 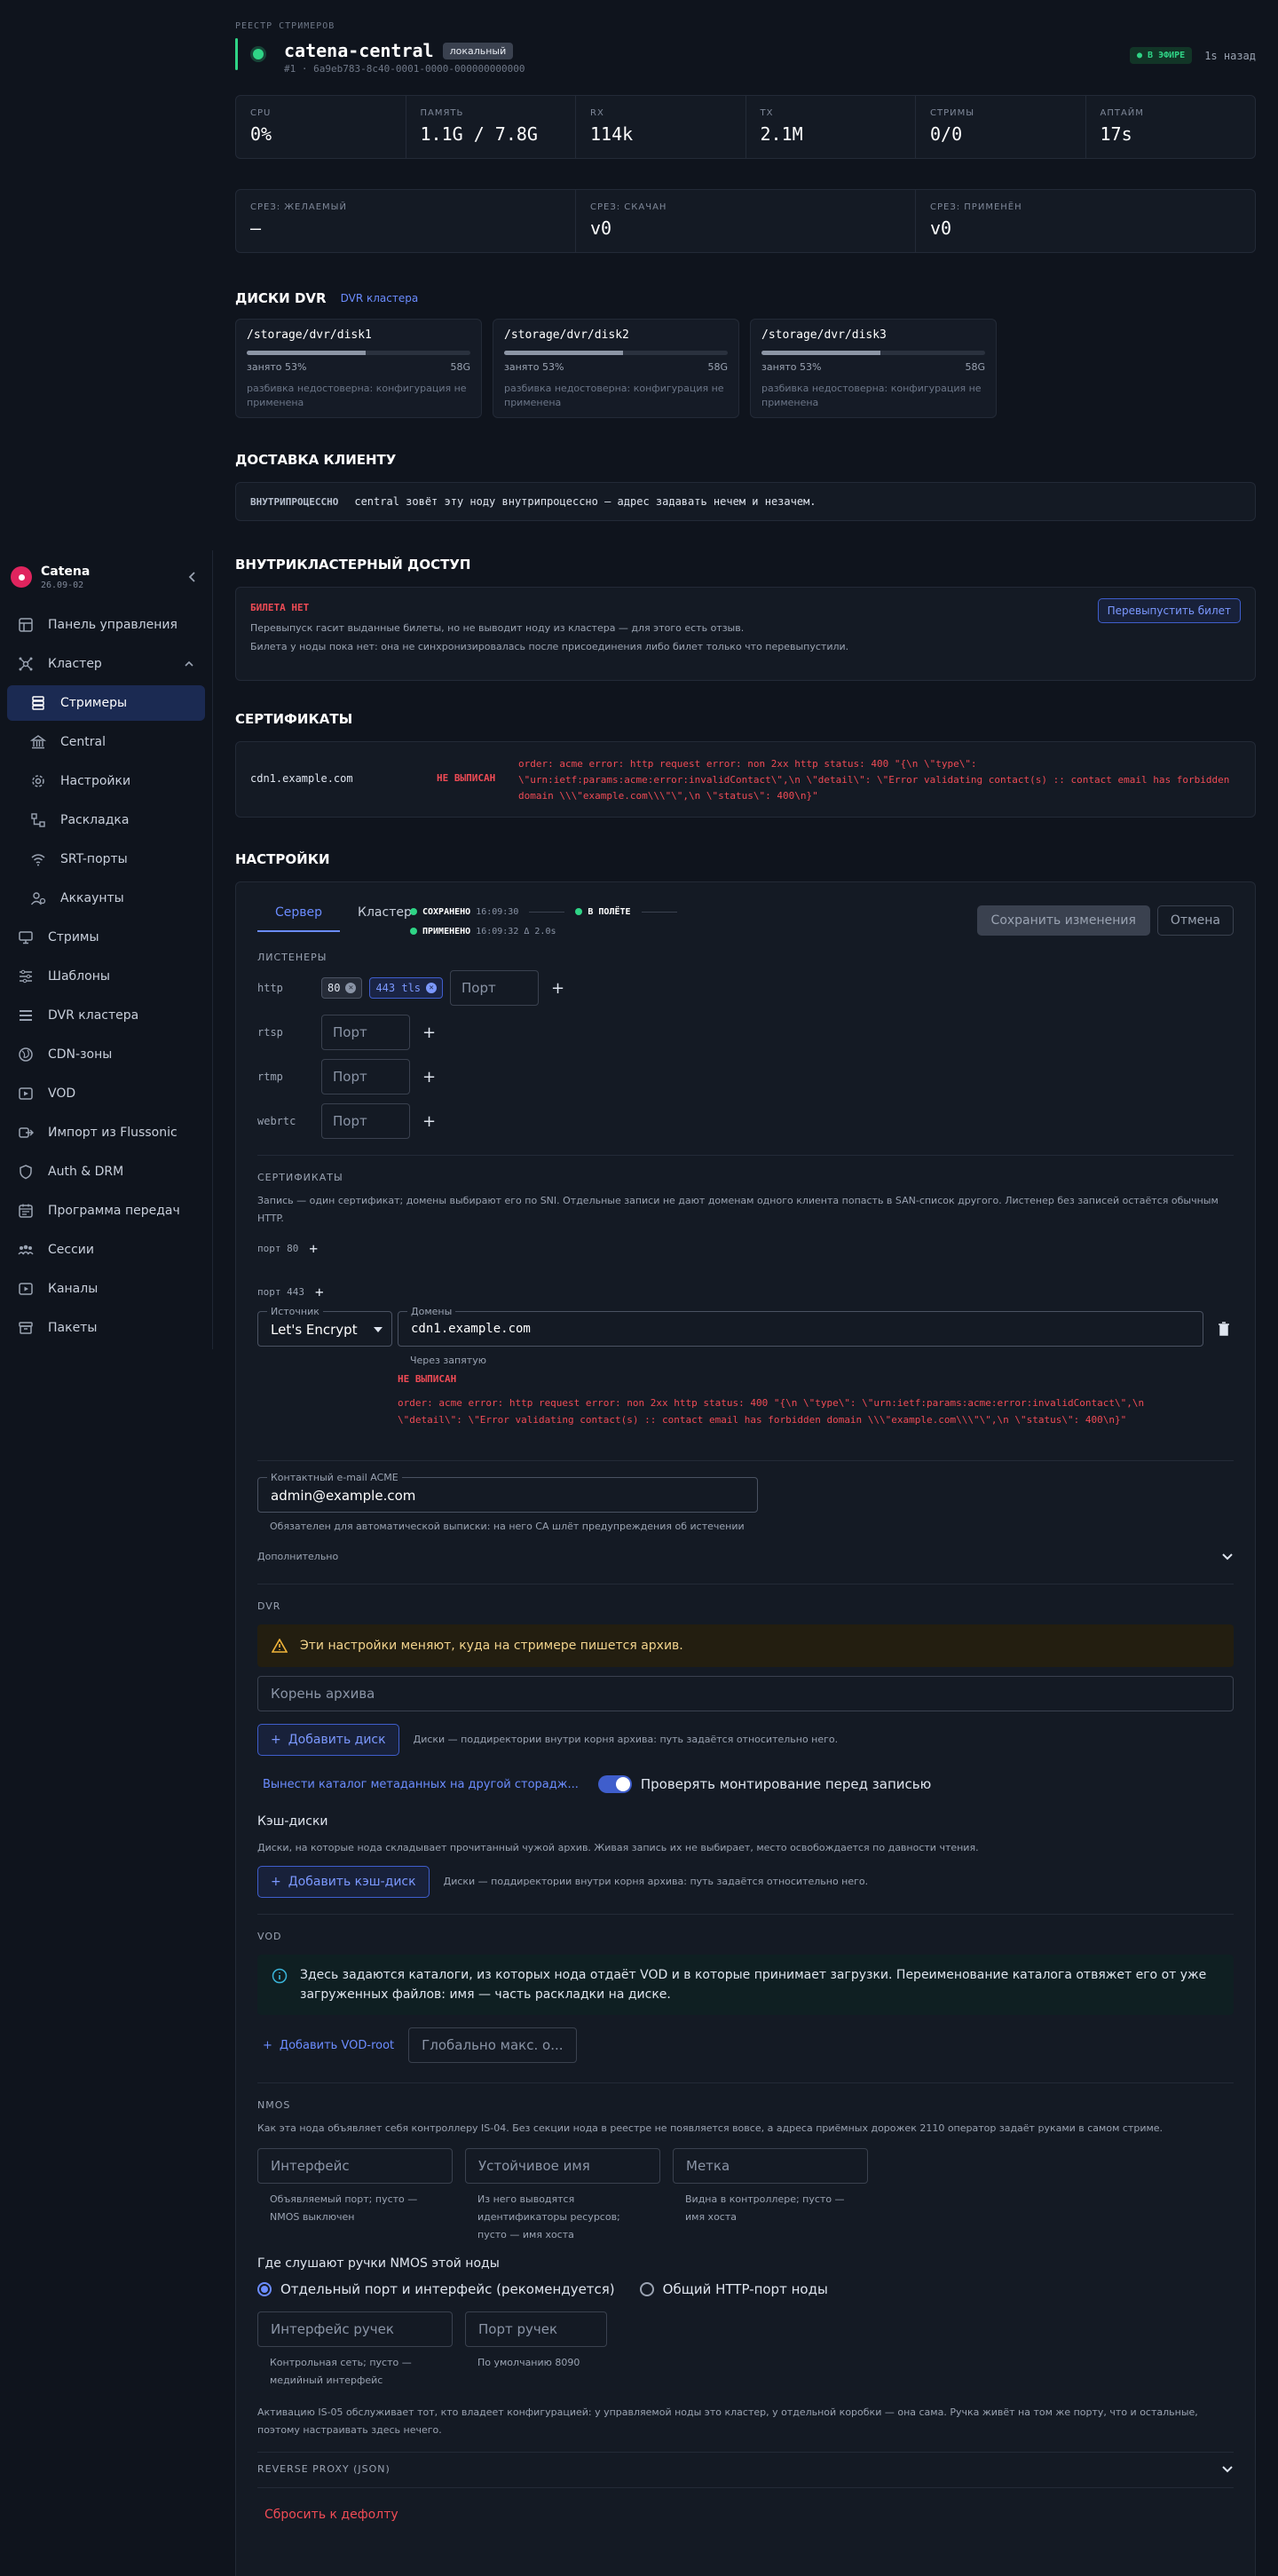 What do you see at coordinates (1224, 1329) in the screenshot?
I see `trash-icon` at bounding box center [1224, 1329].